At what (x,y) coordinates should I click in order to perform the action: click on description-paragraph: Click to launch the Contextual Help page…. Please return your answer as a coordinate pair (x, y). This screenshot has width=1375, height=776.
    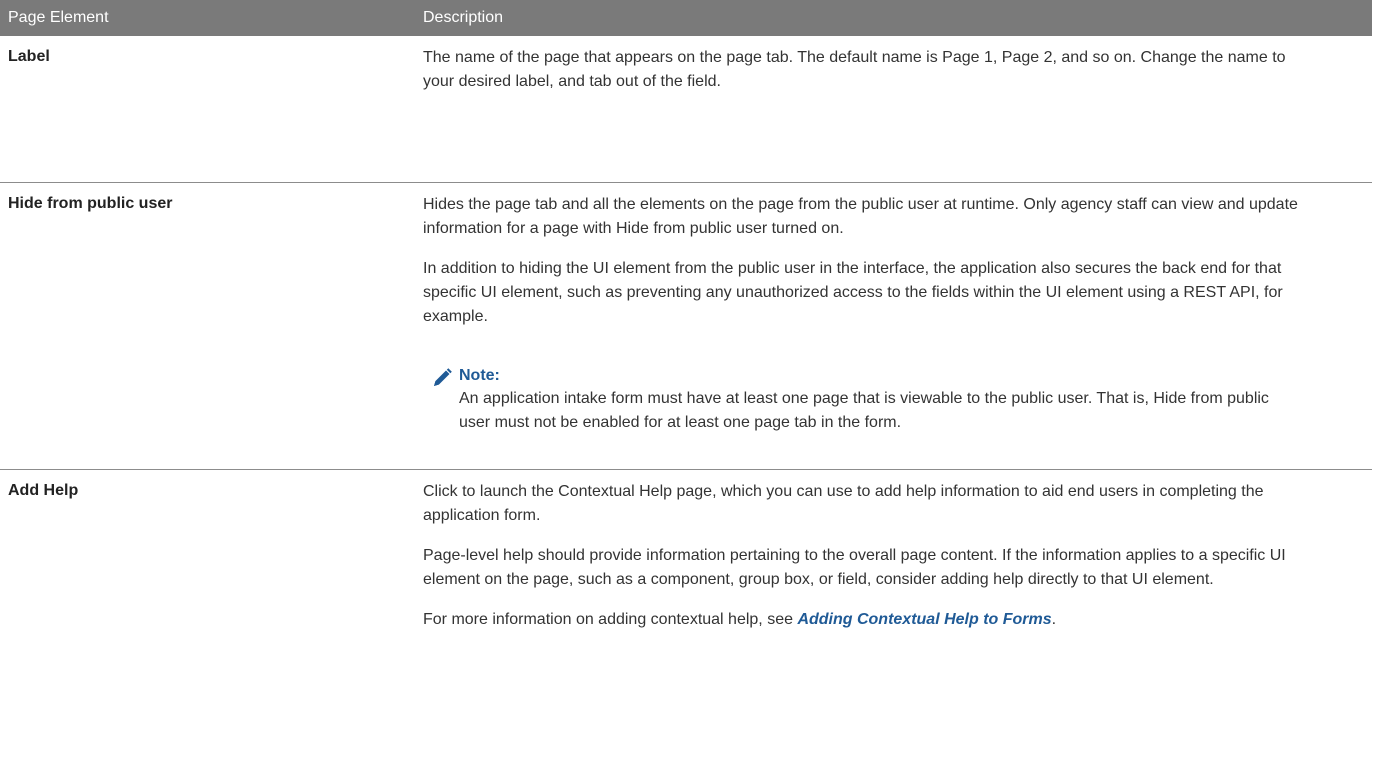
    Looking at the image, I should click on (843, 503).